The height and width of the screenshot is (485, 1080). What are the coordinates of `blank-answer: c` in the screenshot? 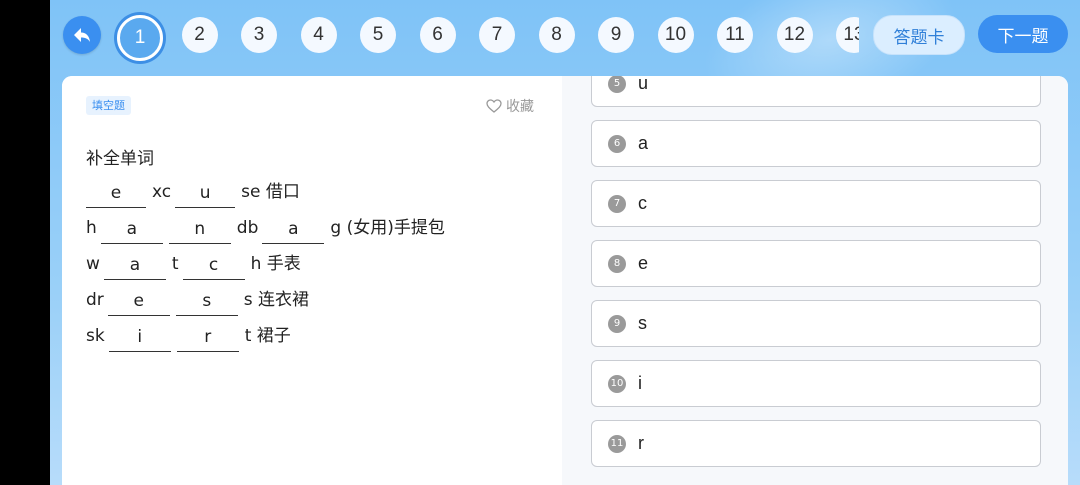 It's located at (213, 267).